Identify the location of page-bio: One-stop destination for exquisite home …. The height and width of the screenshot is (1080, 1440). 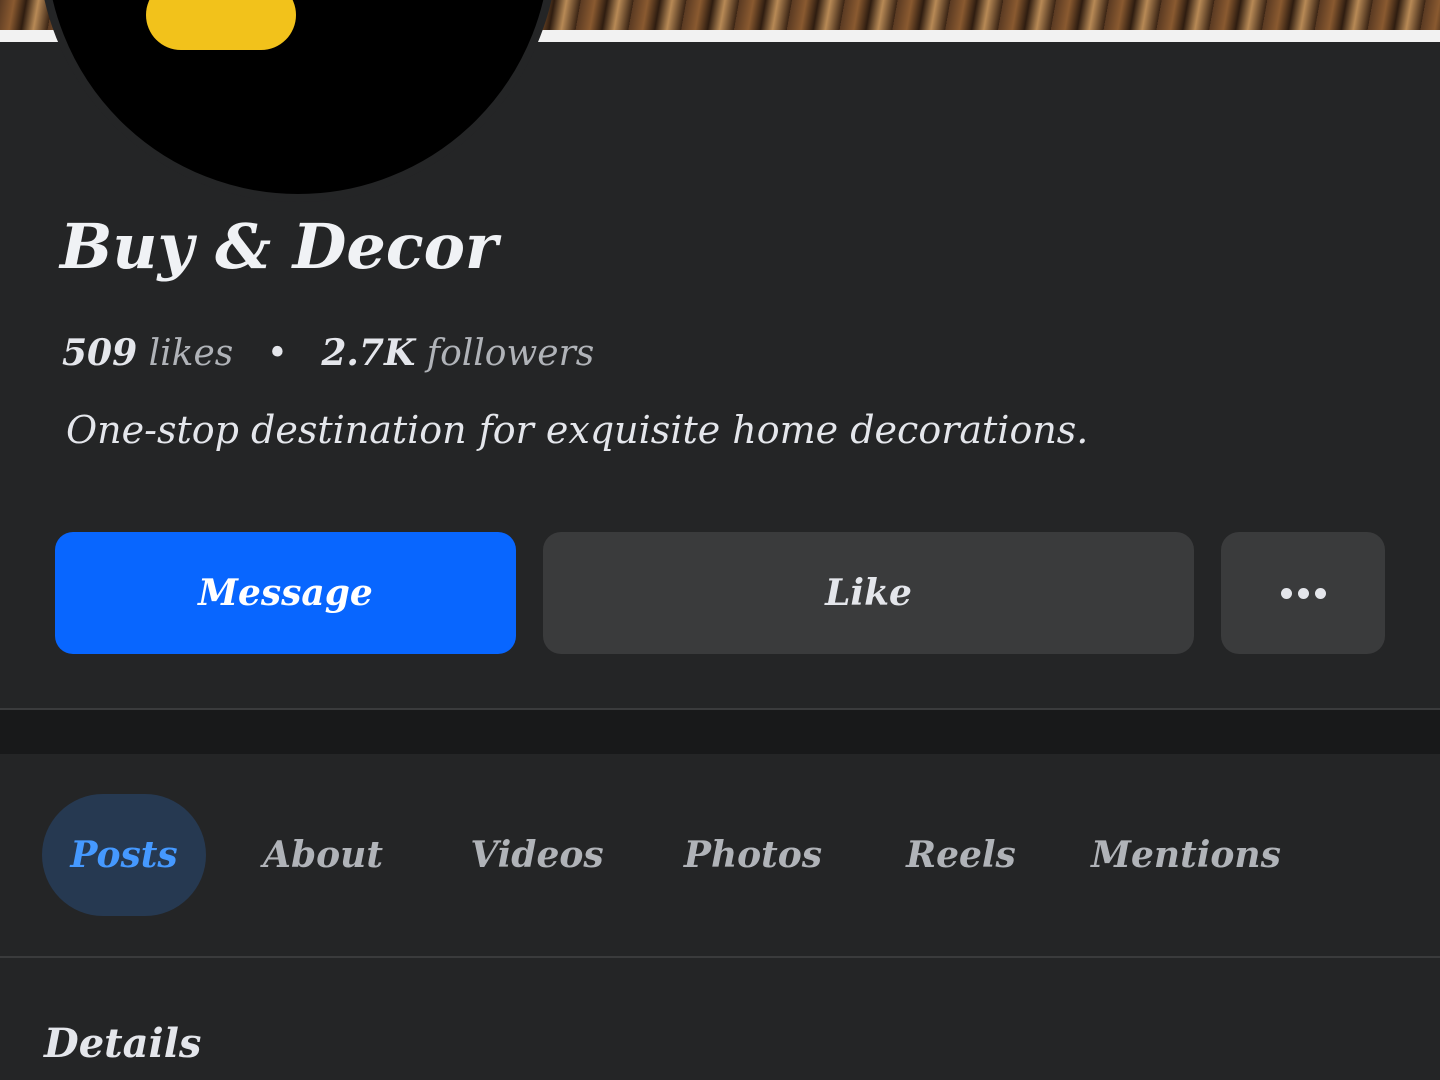
(577, 430).